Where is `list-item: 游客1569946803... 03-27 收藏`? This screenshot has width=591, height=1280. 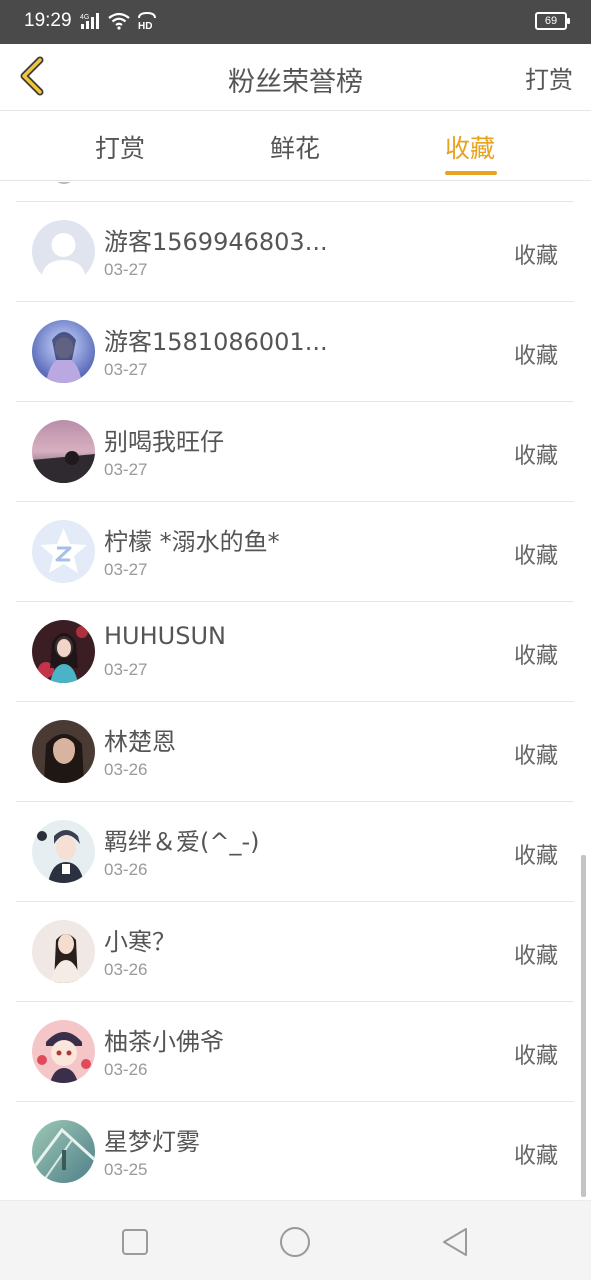
list-item: 游客1569946803... 03-27 收藏 is located at coordinates (295, 251).